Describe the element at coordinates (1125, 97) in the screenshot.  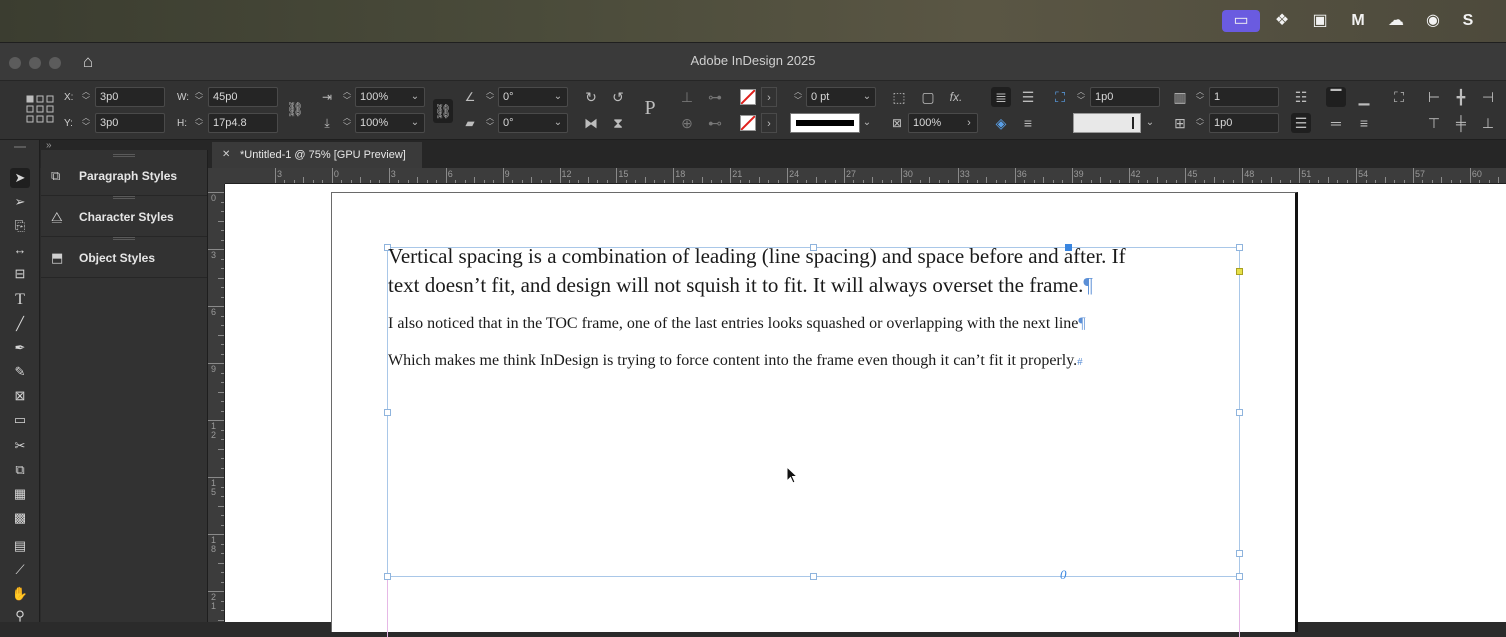
I see `gutter-field: 1p0` at that location.